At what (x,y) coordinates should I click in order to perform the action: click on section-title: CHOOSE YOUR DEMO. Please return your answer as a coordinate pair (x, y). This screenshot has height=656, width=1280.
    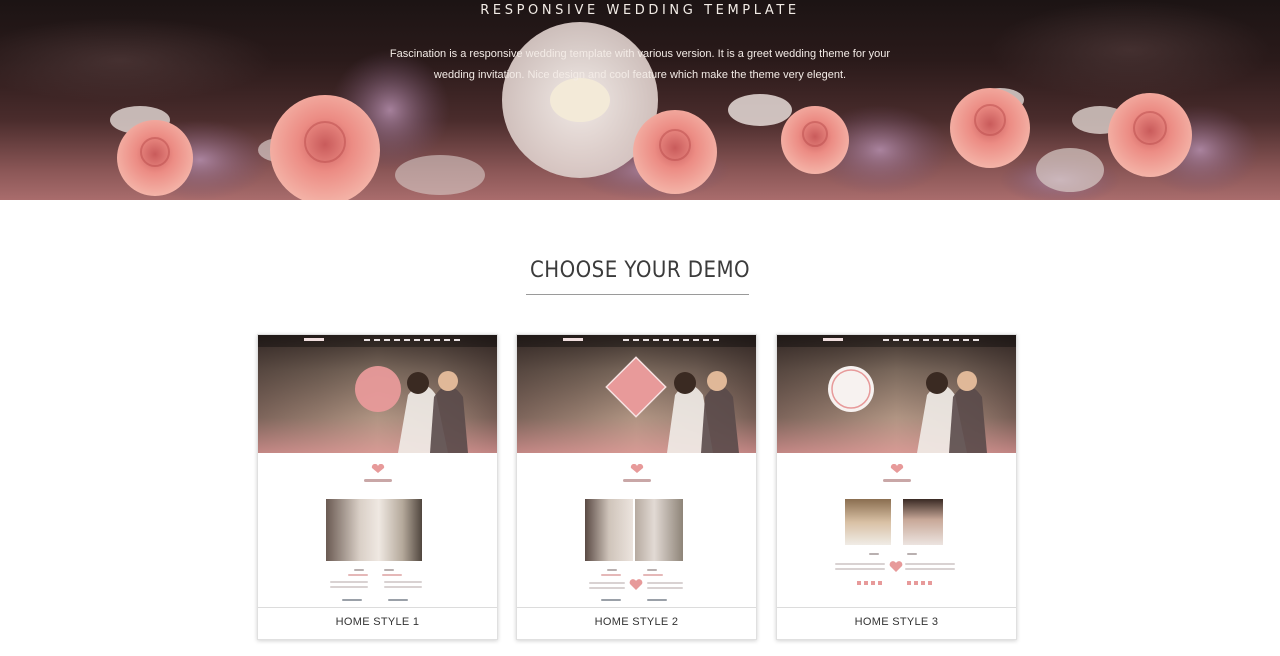
    Looking at the image, I should click on (640, 270).